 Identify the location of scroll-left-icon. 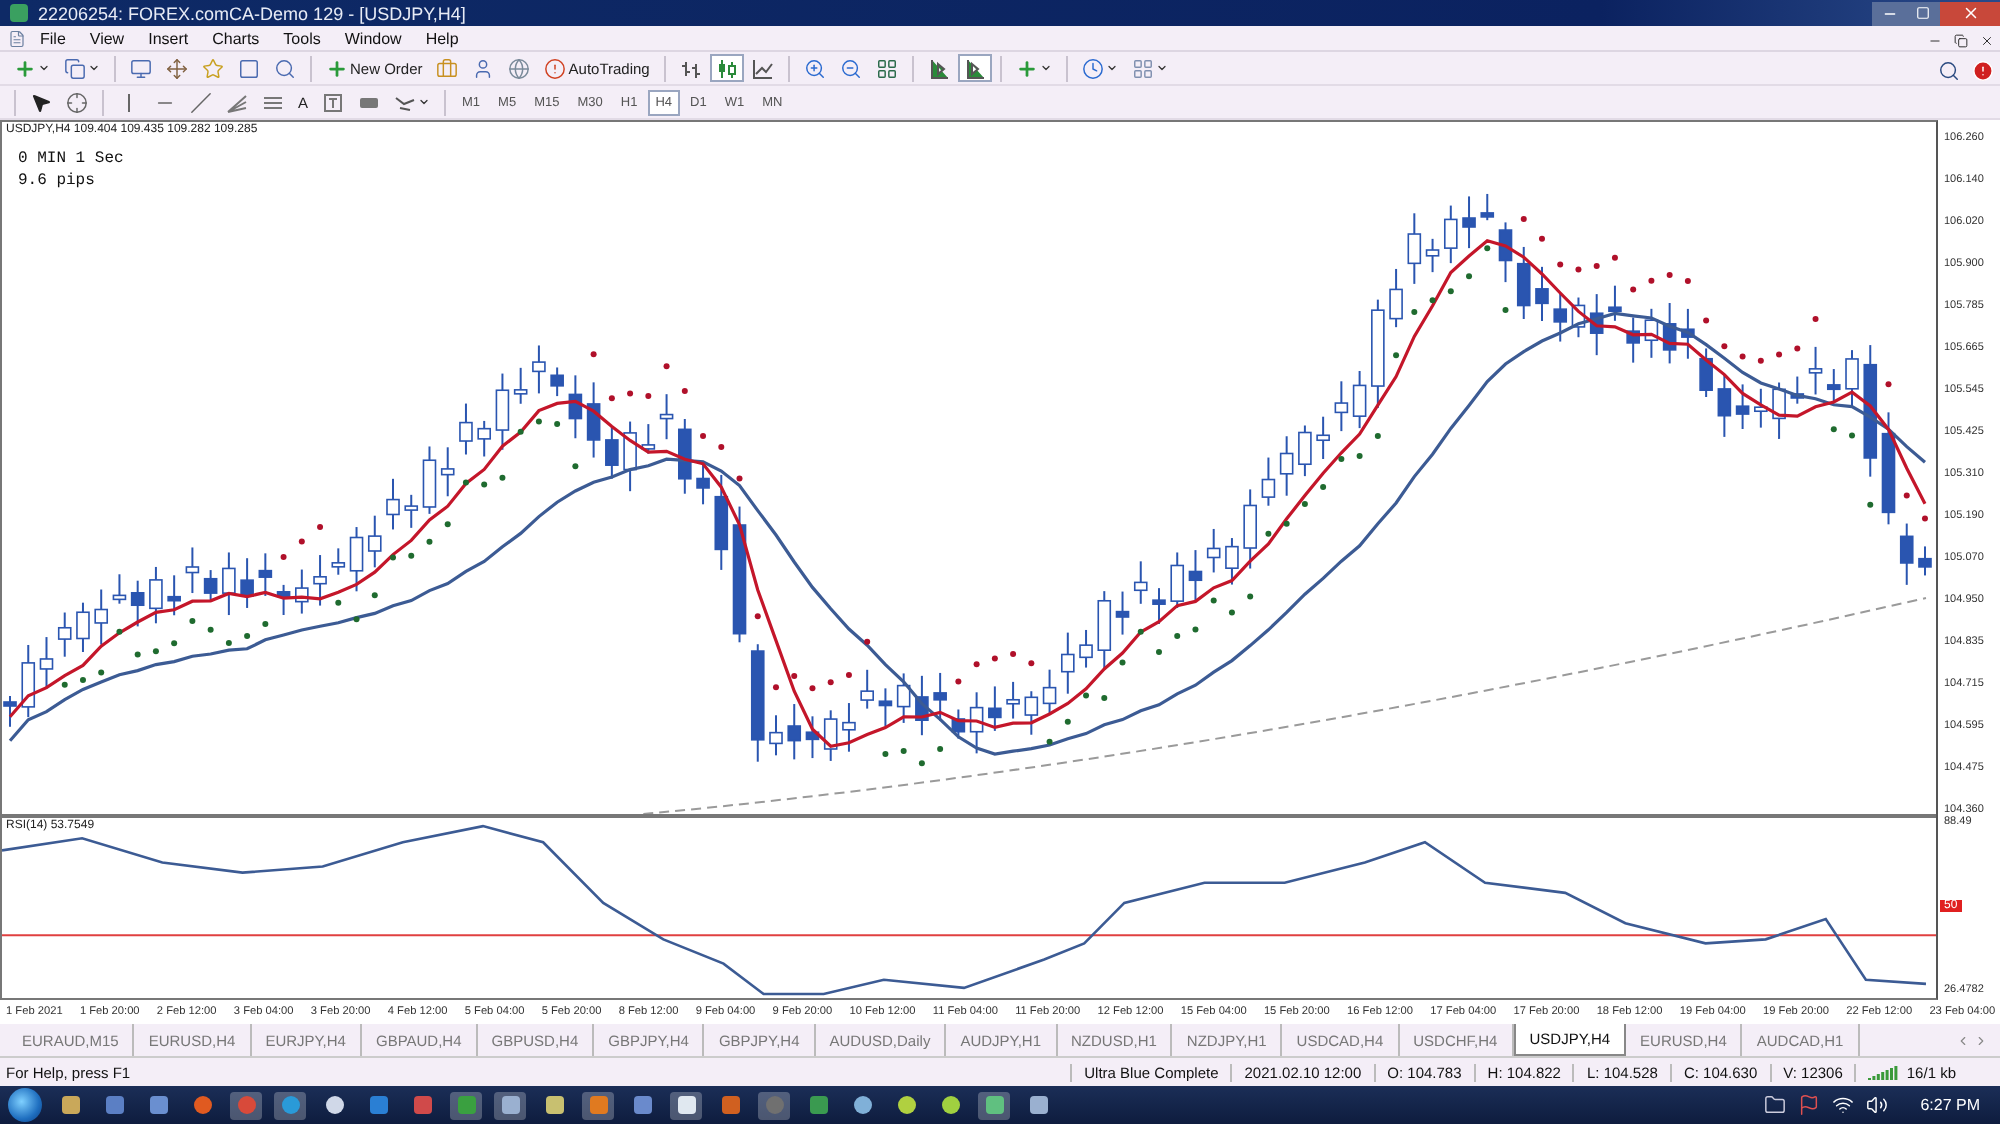
(1963, 1040).